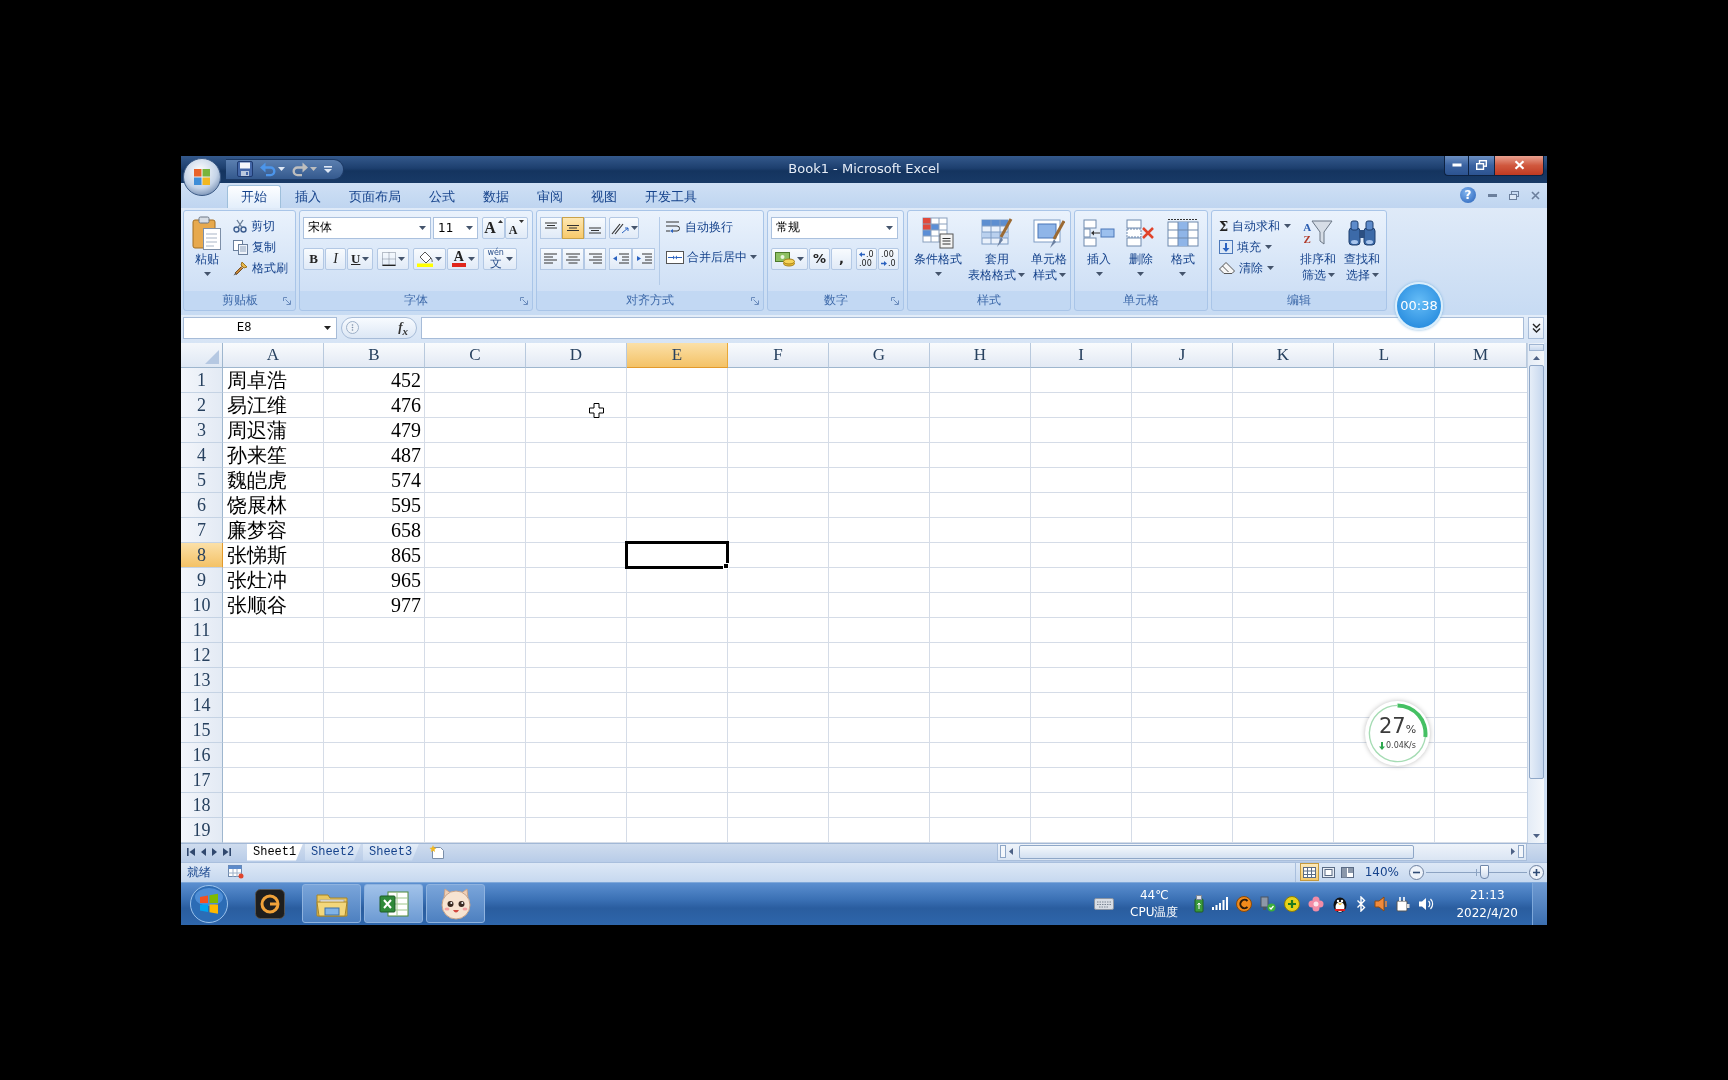 The height and width of the screenshot is (1080, 1728). What do you see at coordinates (375, 196) in the screenshot?
I see `ribbon-tab: 页面布局` at bounding box center [375, 196].